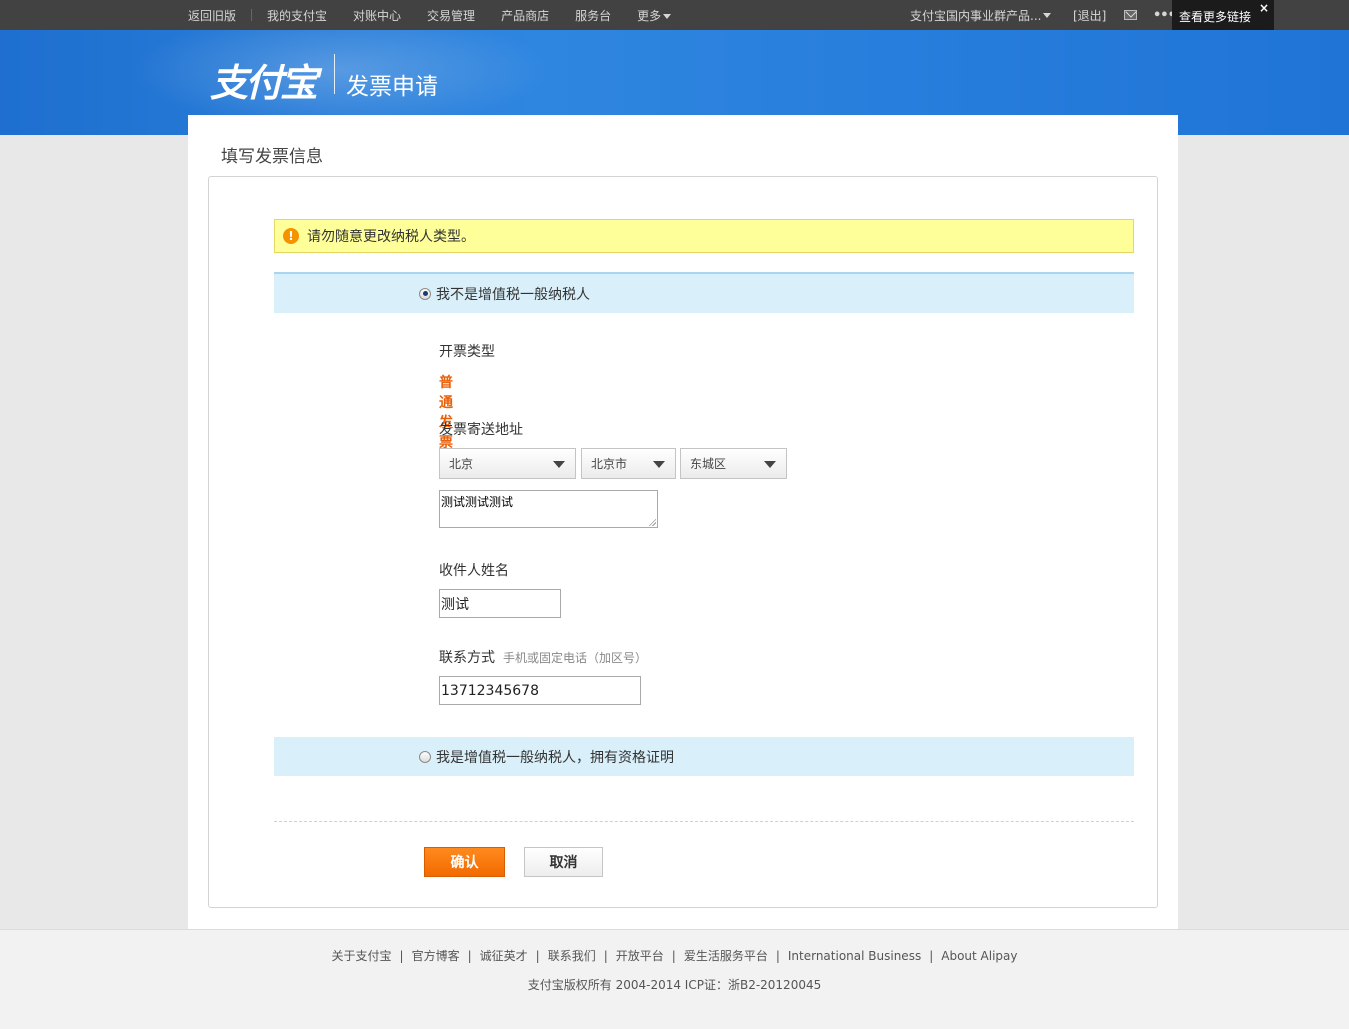 Image resolution: width=1349 pixels, height=1029 pixels. What do you see at coordinates (1215, 17) in the screenshot?
I see `tooltip-text: 查看更多链接` at bounding box center [1215, 17].